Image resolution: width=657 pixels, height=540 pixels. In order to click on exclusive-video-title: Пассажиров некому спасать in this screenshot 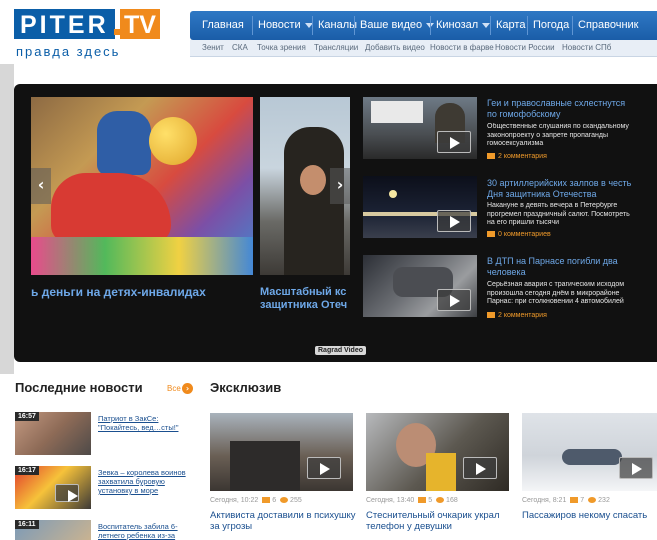, I will do `click(589, 515)`.